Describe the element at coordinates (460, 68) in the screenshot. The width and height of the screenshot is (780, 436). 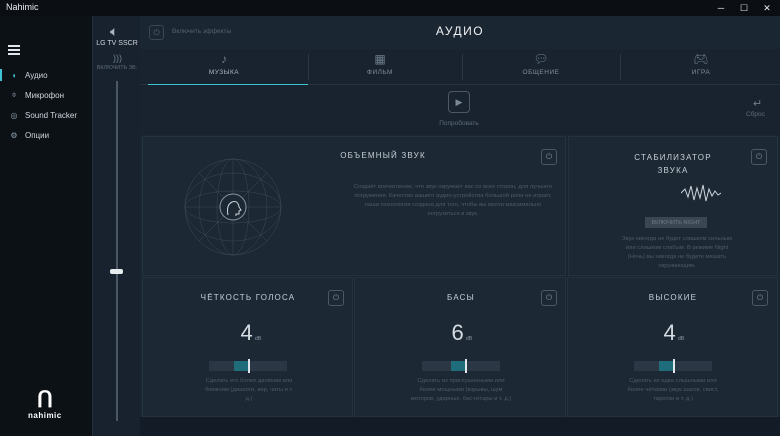
I see `profile-tabs: ♪ МУЗЫКА ▦ ФИЛЬМ 💬︎ ОБЩЕНИЕ 🎮︎ ИГРА` at that location.